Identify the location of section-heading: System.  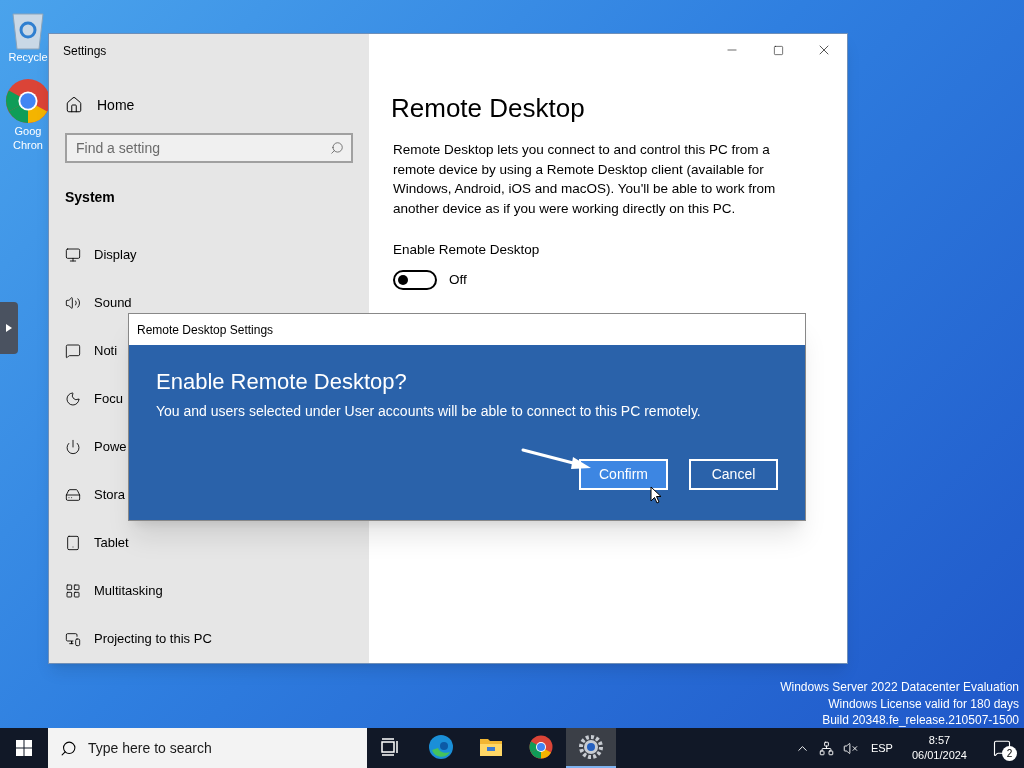
(90, 197).